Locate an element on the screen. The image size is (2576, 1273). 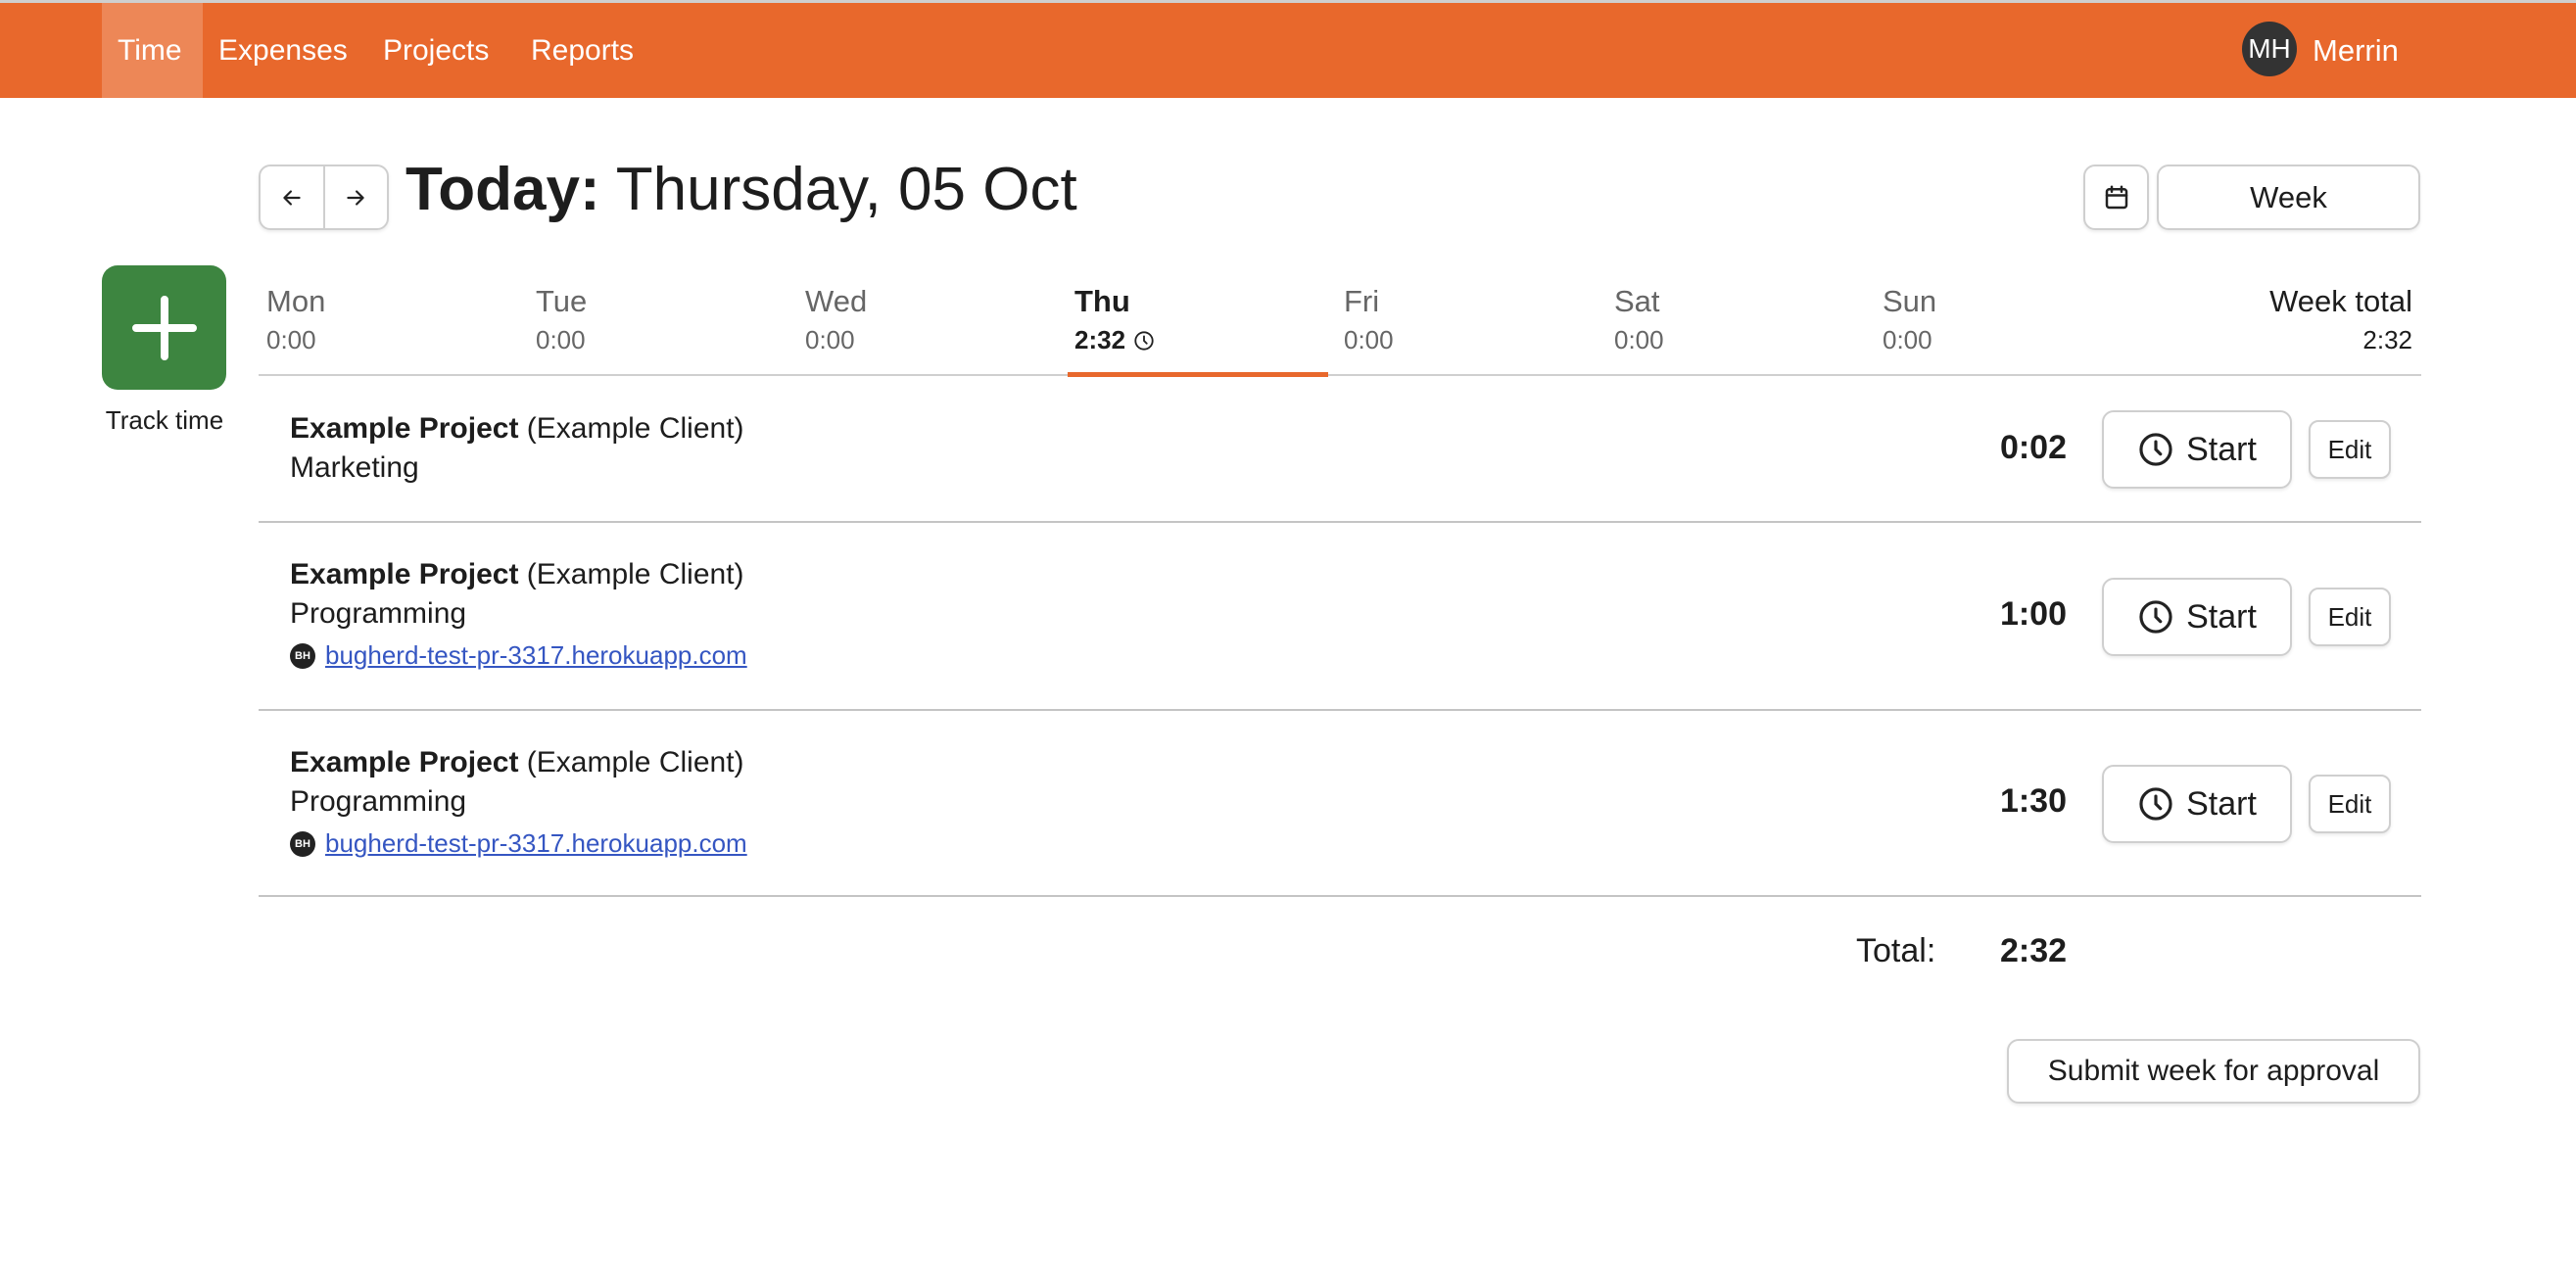
nav-tab-reports: Reports is located at coordinates (582, 50).